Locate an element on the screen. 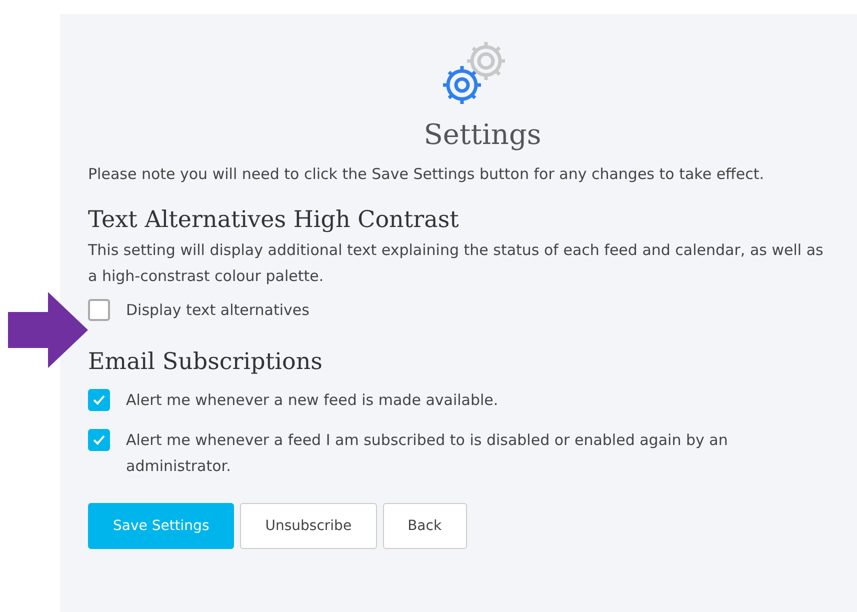 The height and width of the screenshot is (612, 857). checkbox-label: Alert me whenever a new feed is made available. is located at coordinates (312, 400).